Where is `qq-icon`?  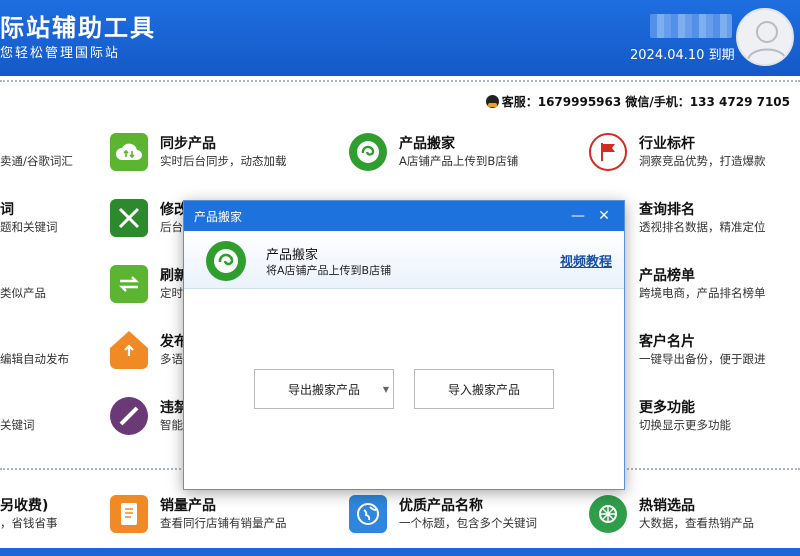 qq-icon is located at coordinates (492, 101).